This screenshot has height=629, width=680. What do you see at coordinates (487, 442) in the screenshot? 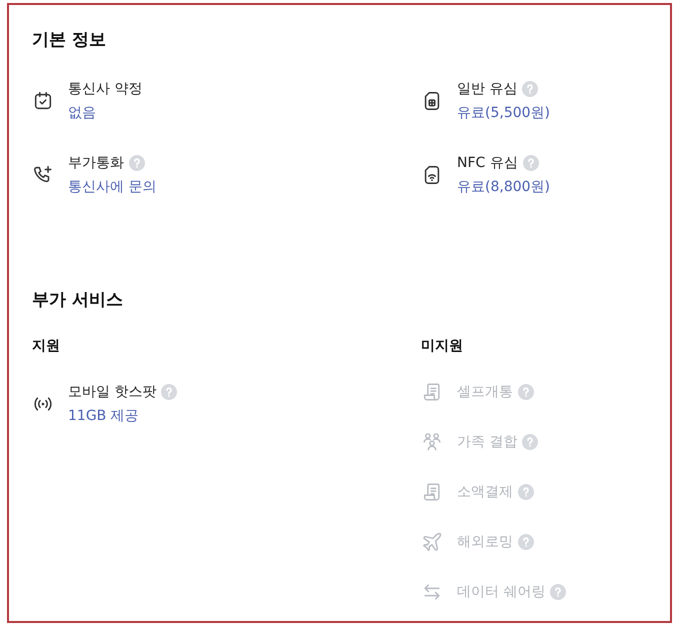
I see `service-label: 가족 결합` at bounding box center [487, 442].